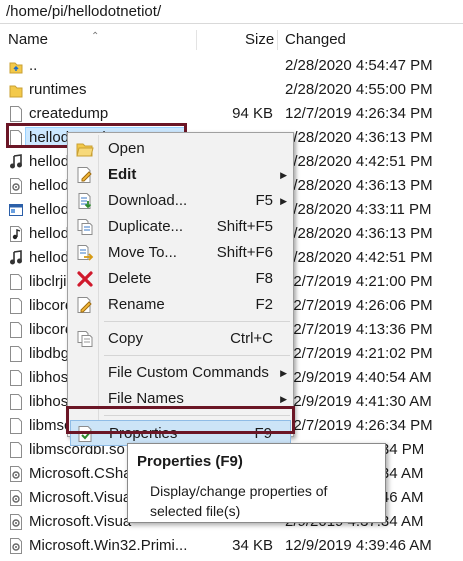 The image size is (463, 561). Describe the element at coordinates (85, 279) in the screenshot. I see `delete-icon` at that location.